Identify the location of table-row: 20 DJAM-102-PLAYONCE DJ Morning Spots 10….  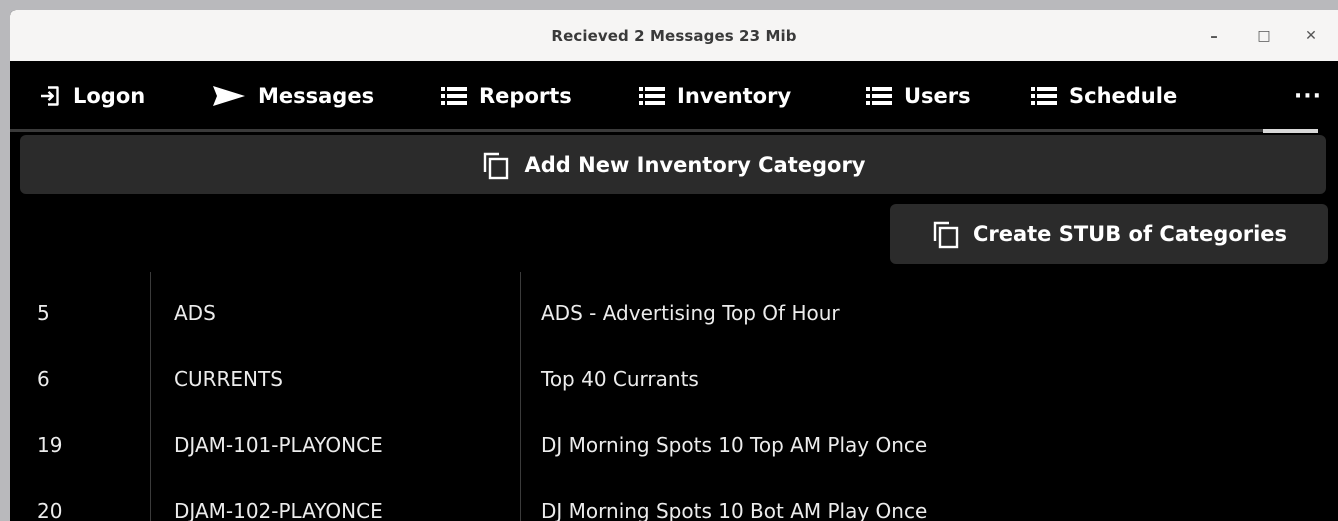
(674, 499).